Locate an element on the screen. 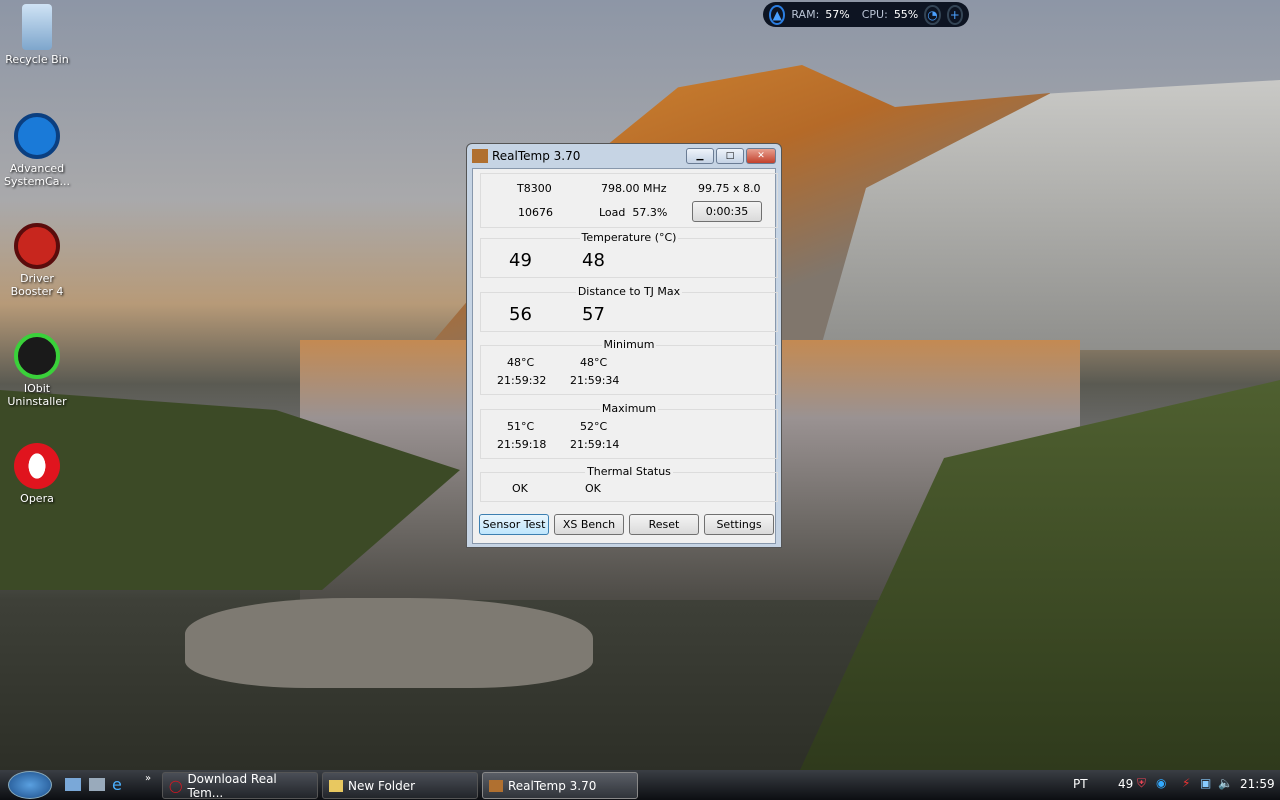 This screenshot has width=1280, height=800. thermal-status-title: Thermal Status is located at coordinates (629, 471).